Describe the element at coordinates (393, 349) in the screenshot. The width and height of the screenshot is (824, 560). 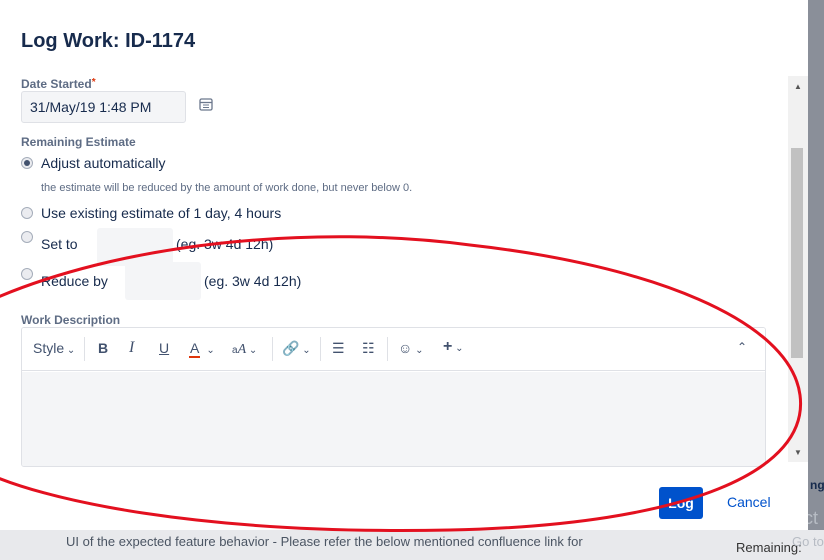
I see `editor-toolbar: Style ⌄ B I U A ⌄ aA ⌄ 🔗 ⌄ ☰ ☷ ☺ ⌄ + ⌄ ⌃` at that location.